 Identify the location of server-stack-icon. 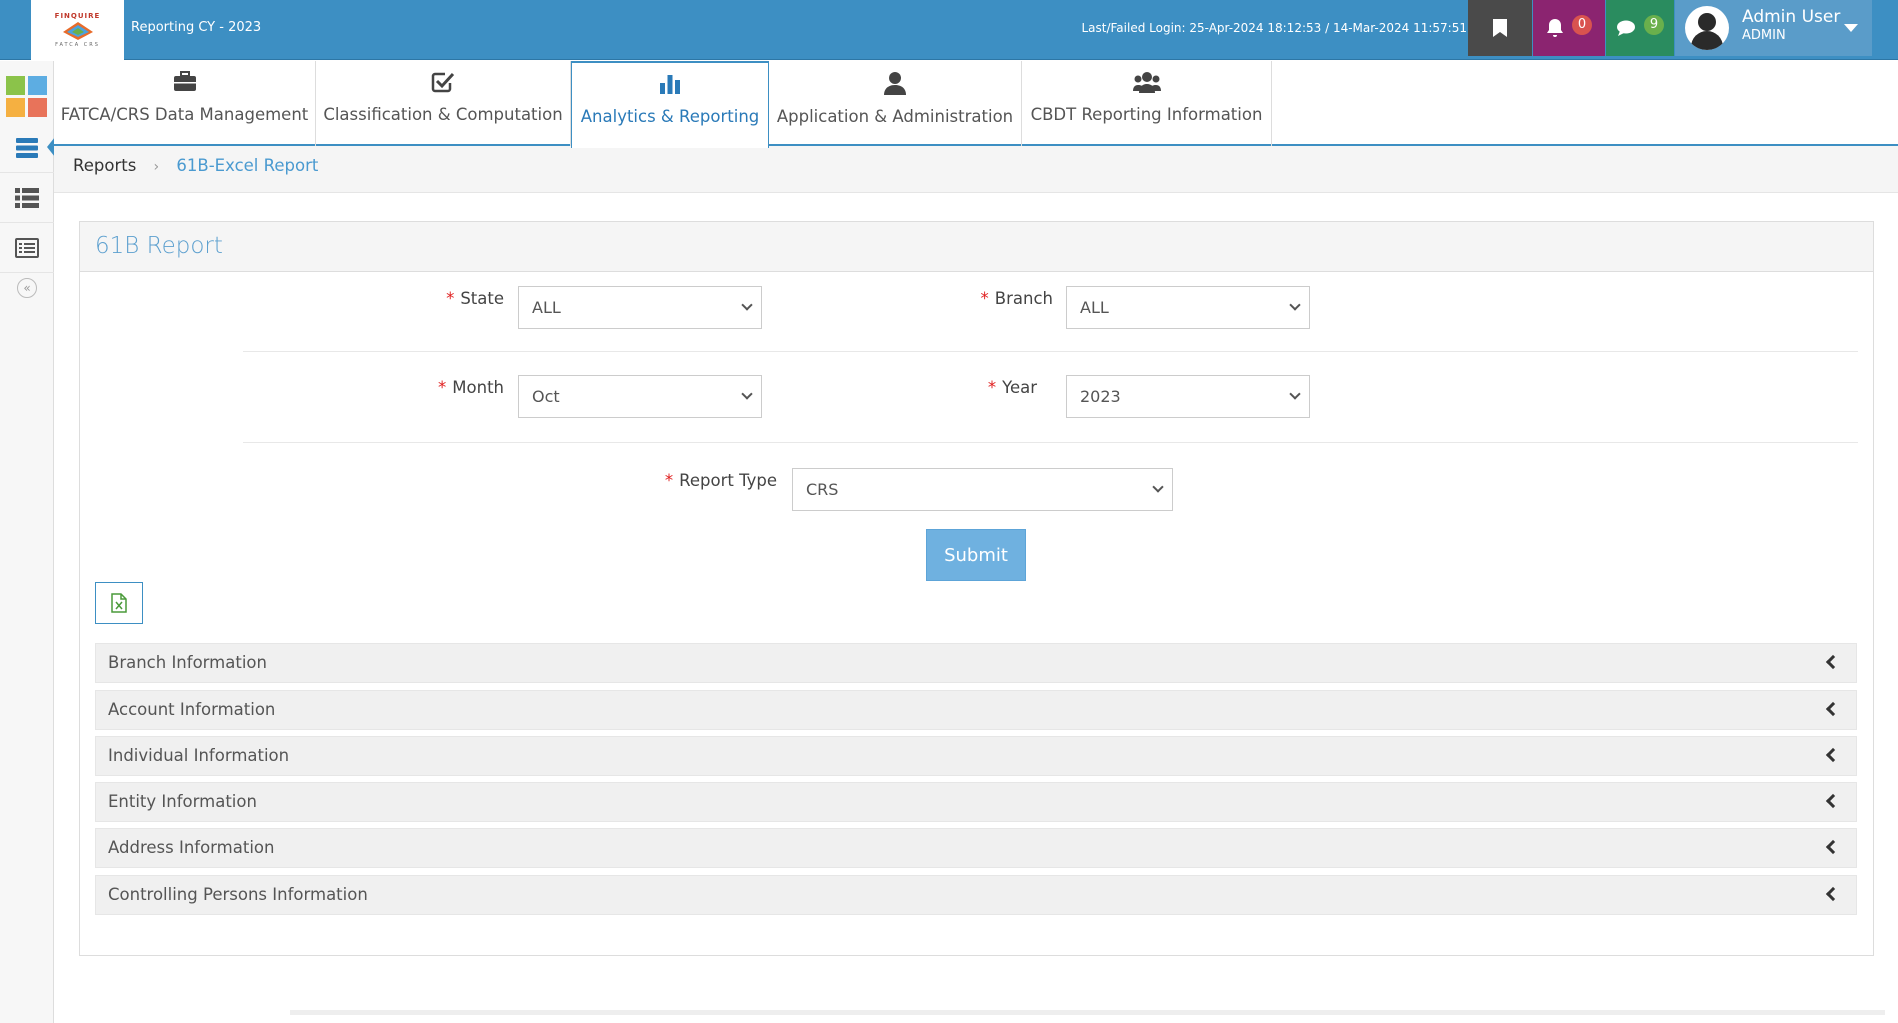
(27, 147).